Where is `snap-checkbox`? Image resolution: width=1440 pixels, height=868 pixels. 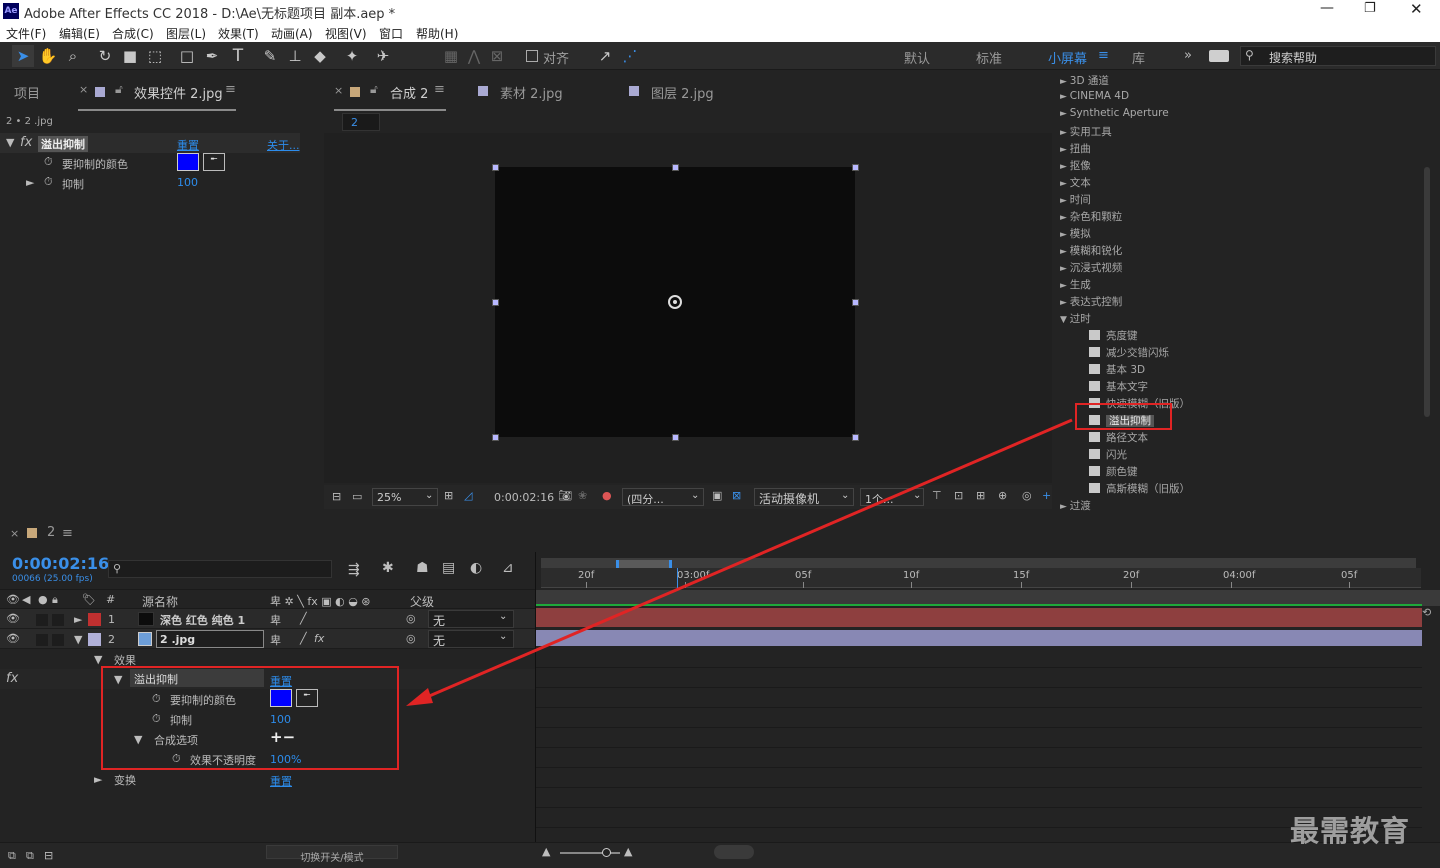 snap-checkbox is located at coordinates (532, 56).